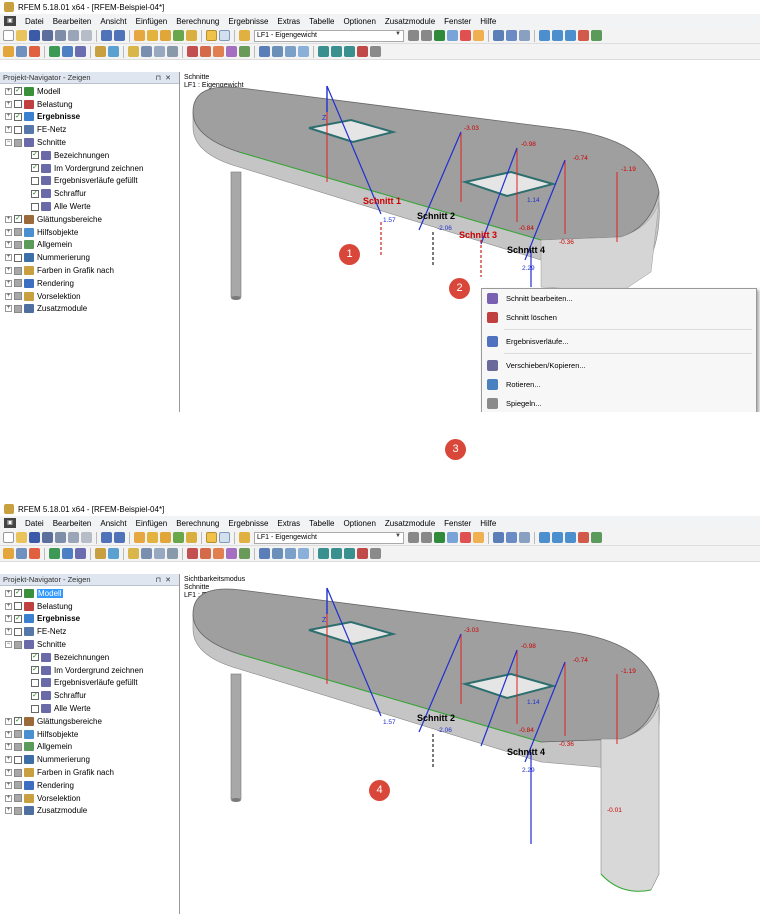 This screenshot has width=760, height=914. What do you see at coordinates (21, 51) in the screenshot?
I see `select-window-icon` at bounding box center [21, 51].